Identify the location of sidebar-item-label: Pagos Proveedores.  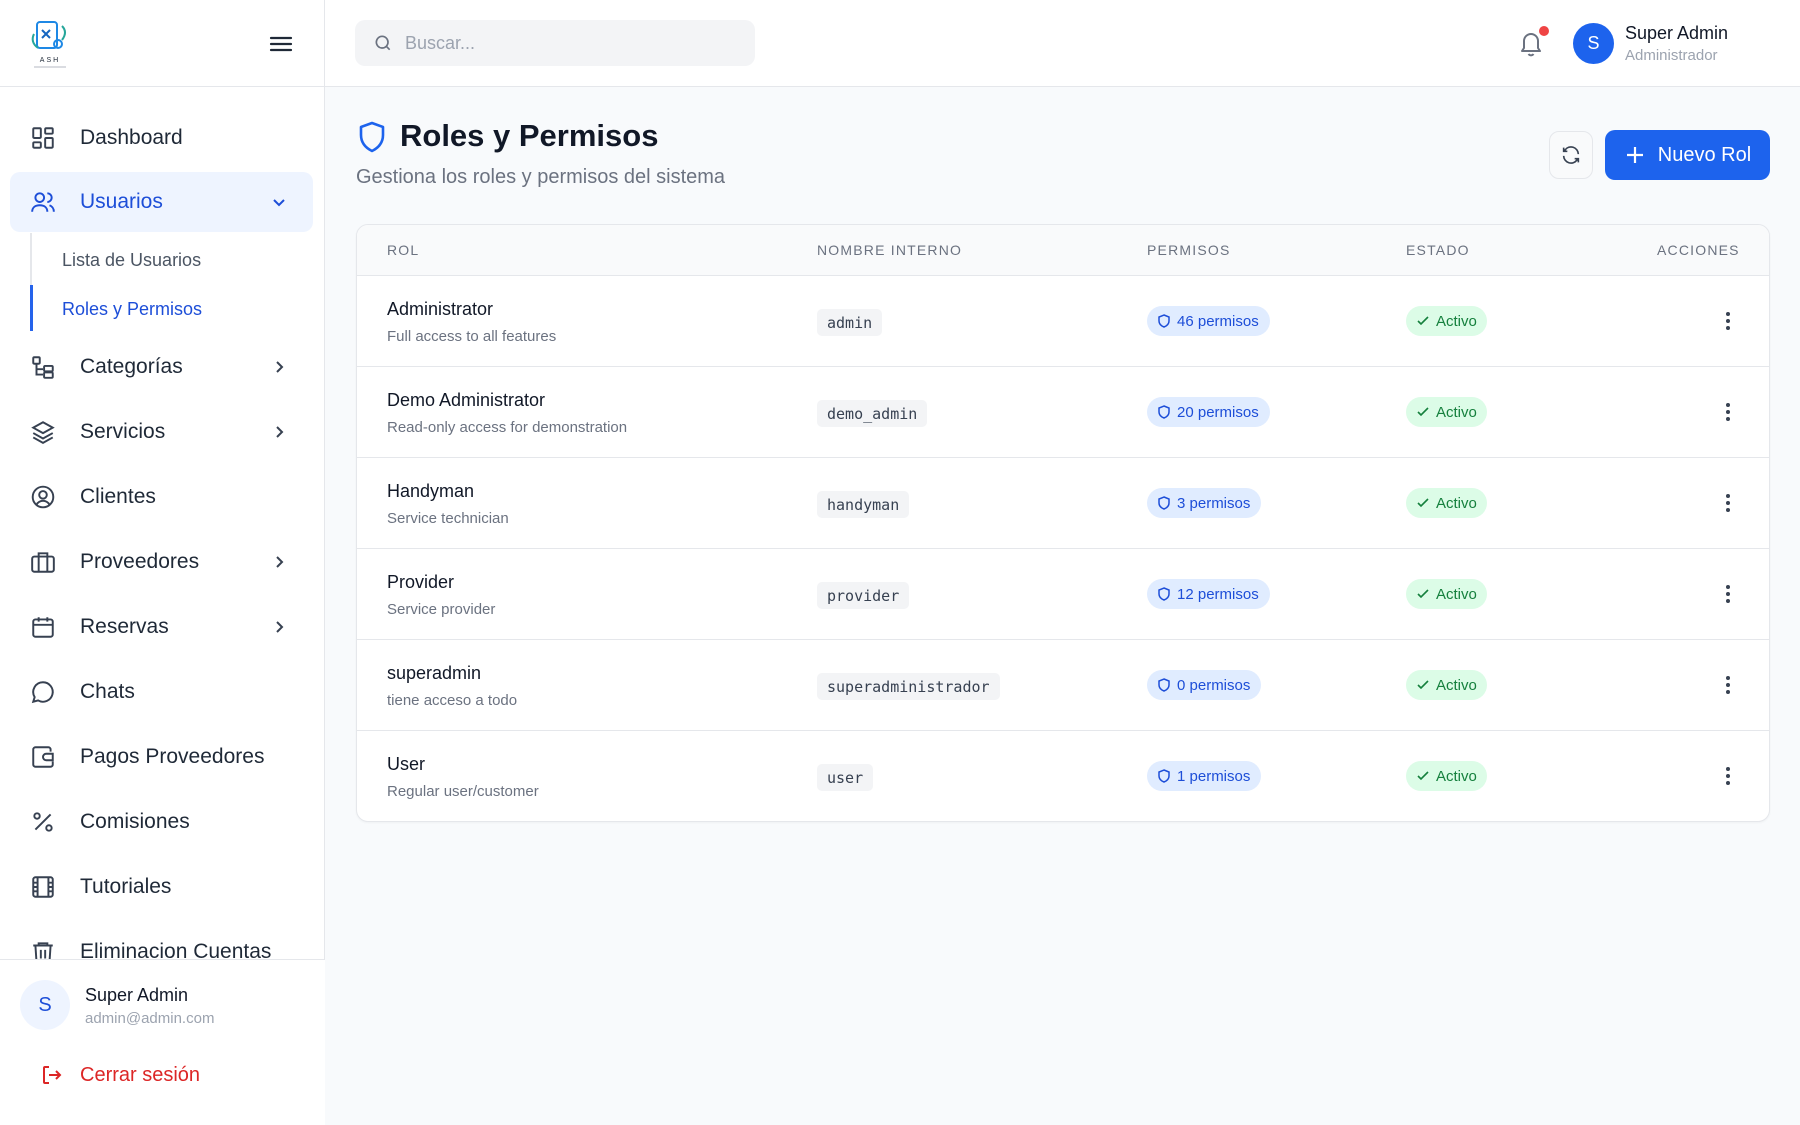
(172, 756).